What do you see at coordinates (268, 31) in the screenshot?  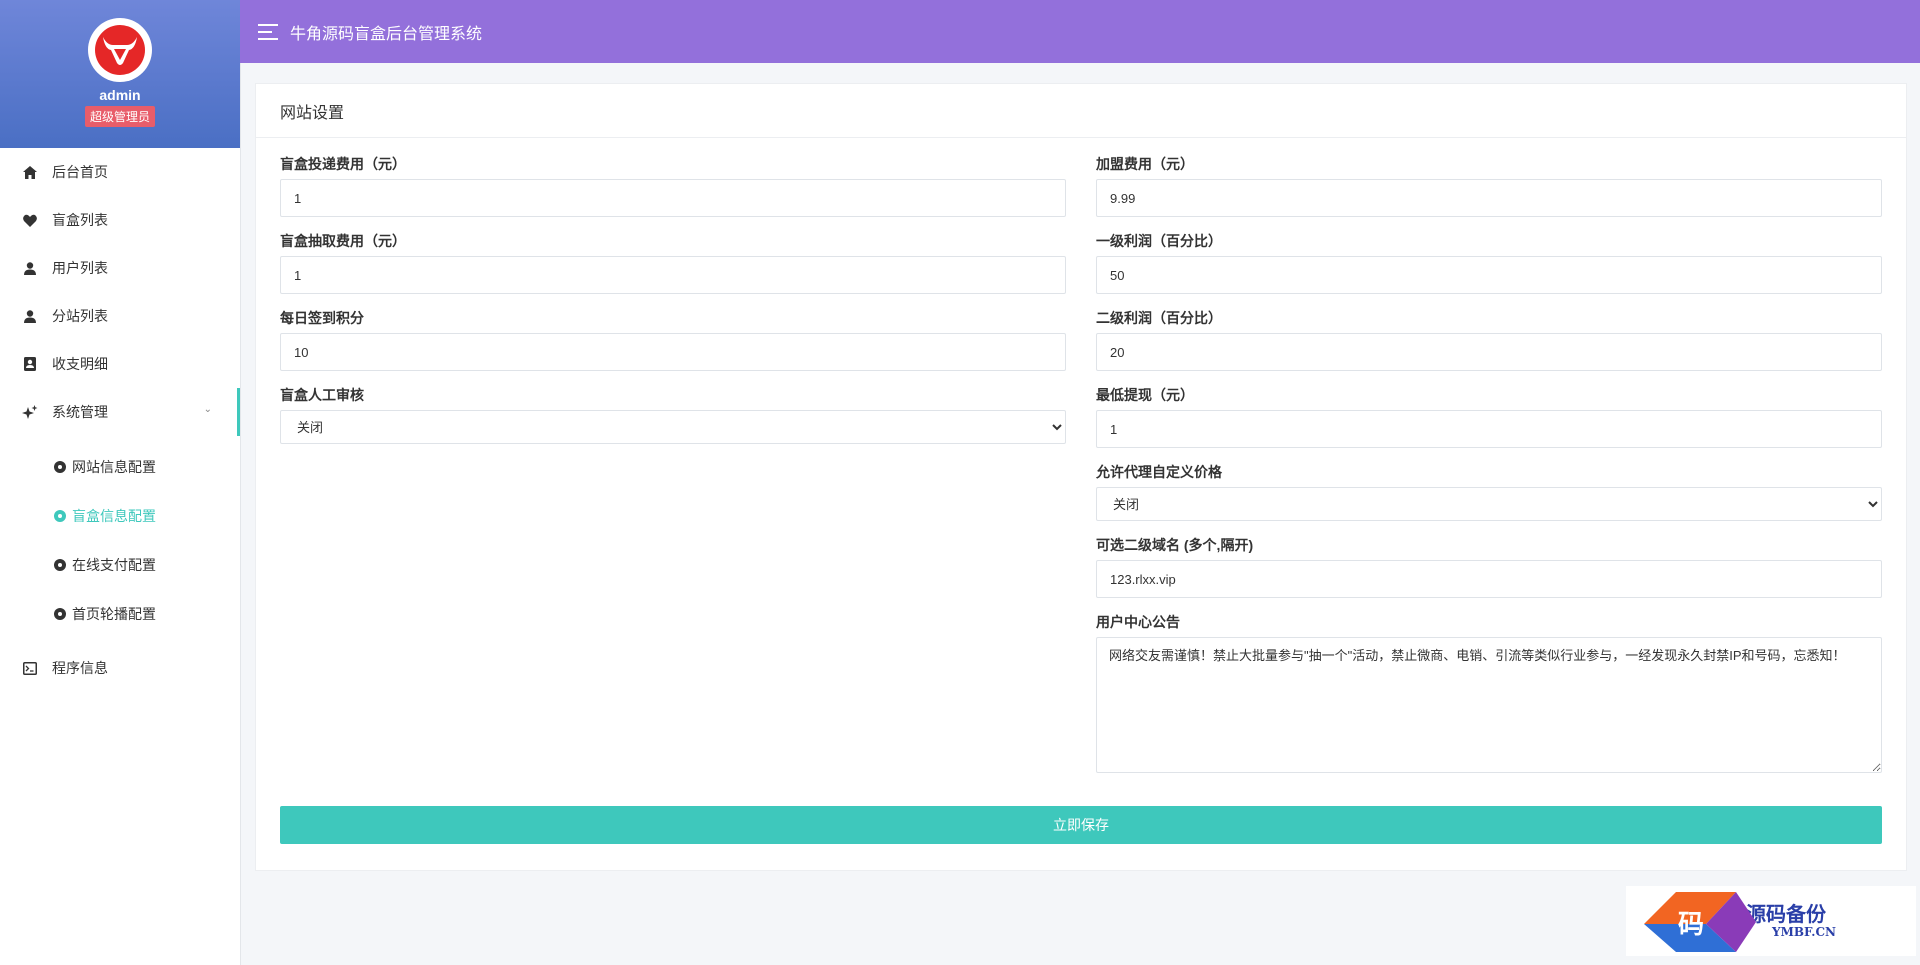 I see `menu-toggle-icon` at bounding box center [268, 31].